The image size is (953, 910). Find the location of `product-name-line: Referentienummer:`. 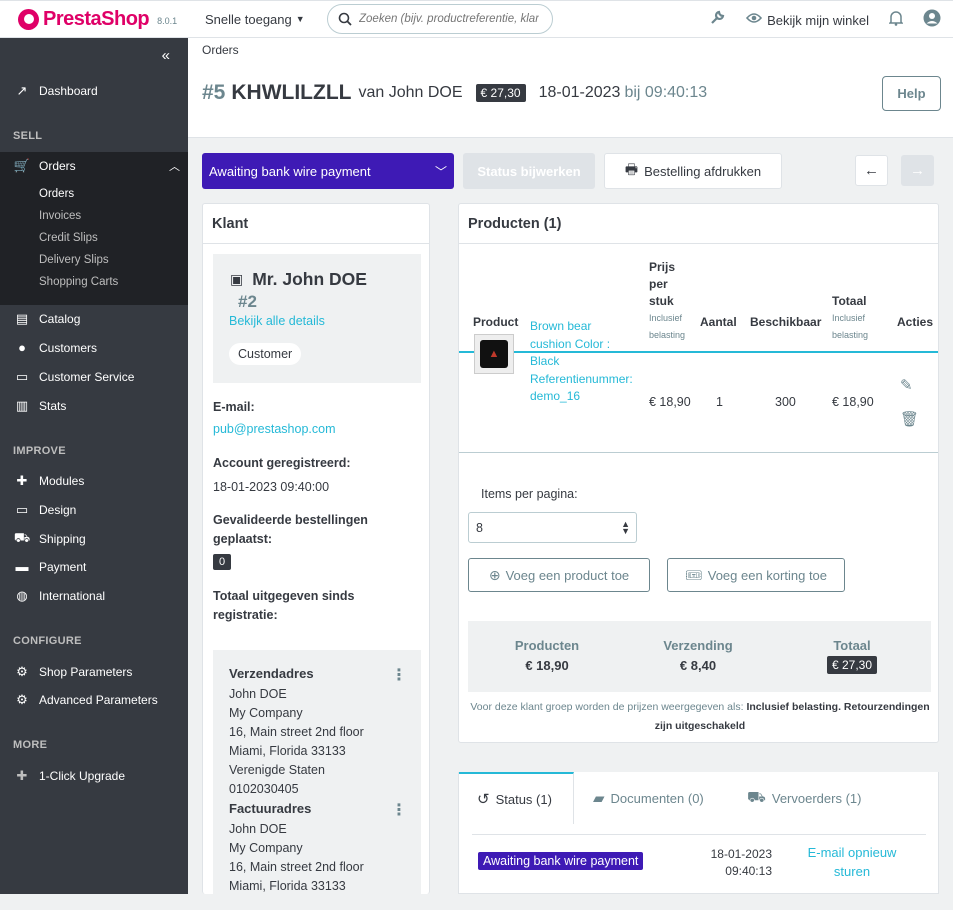

product-name-line: Referentienummer: is located at coordinates (581, 378).